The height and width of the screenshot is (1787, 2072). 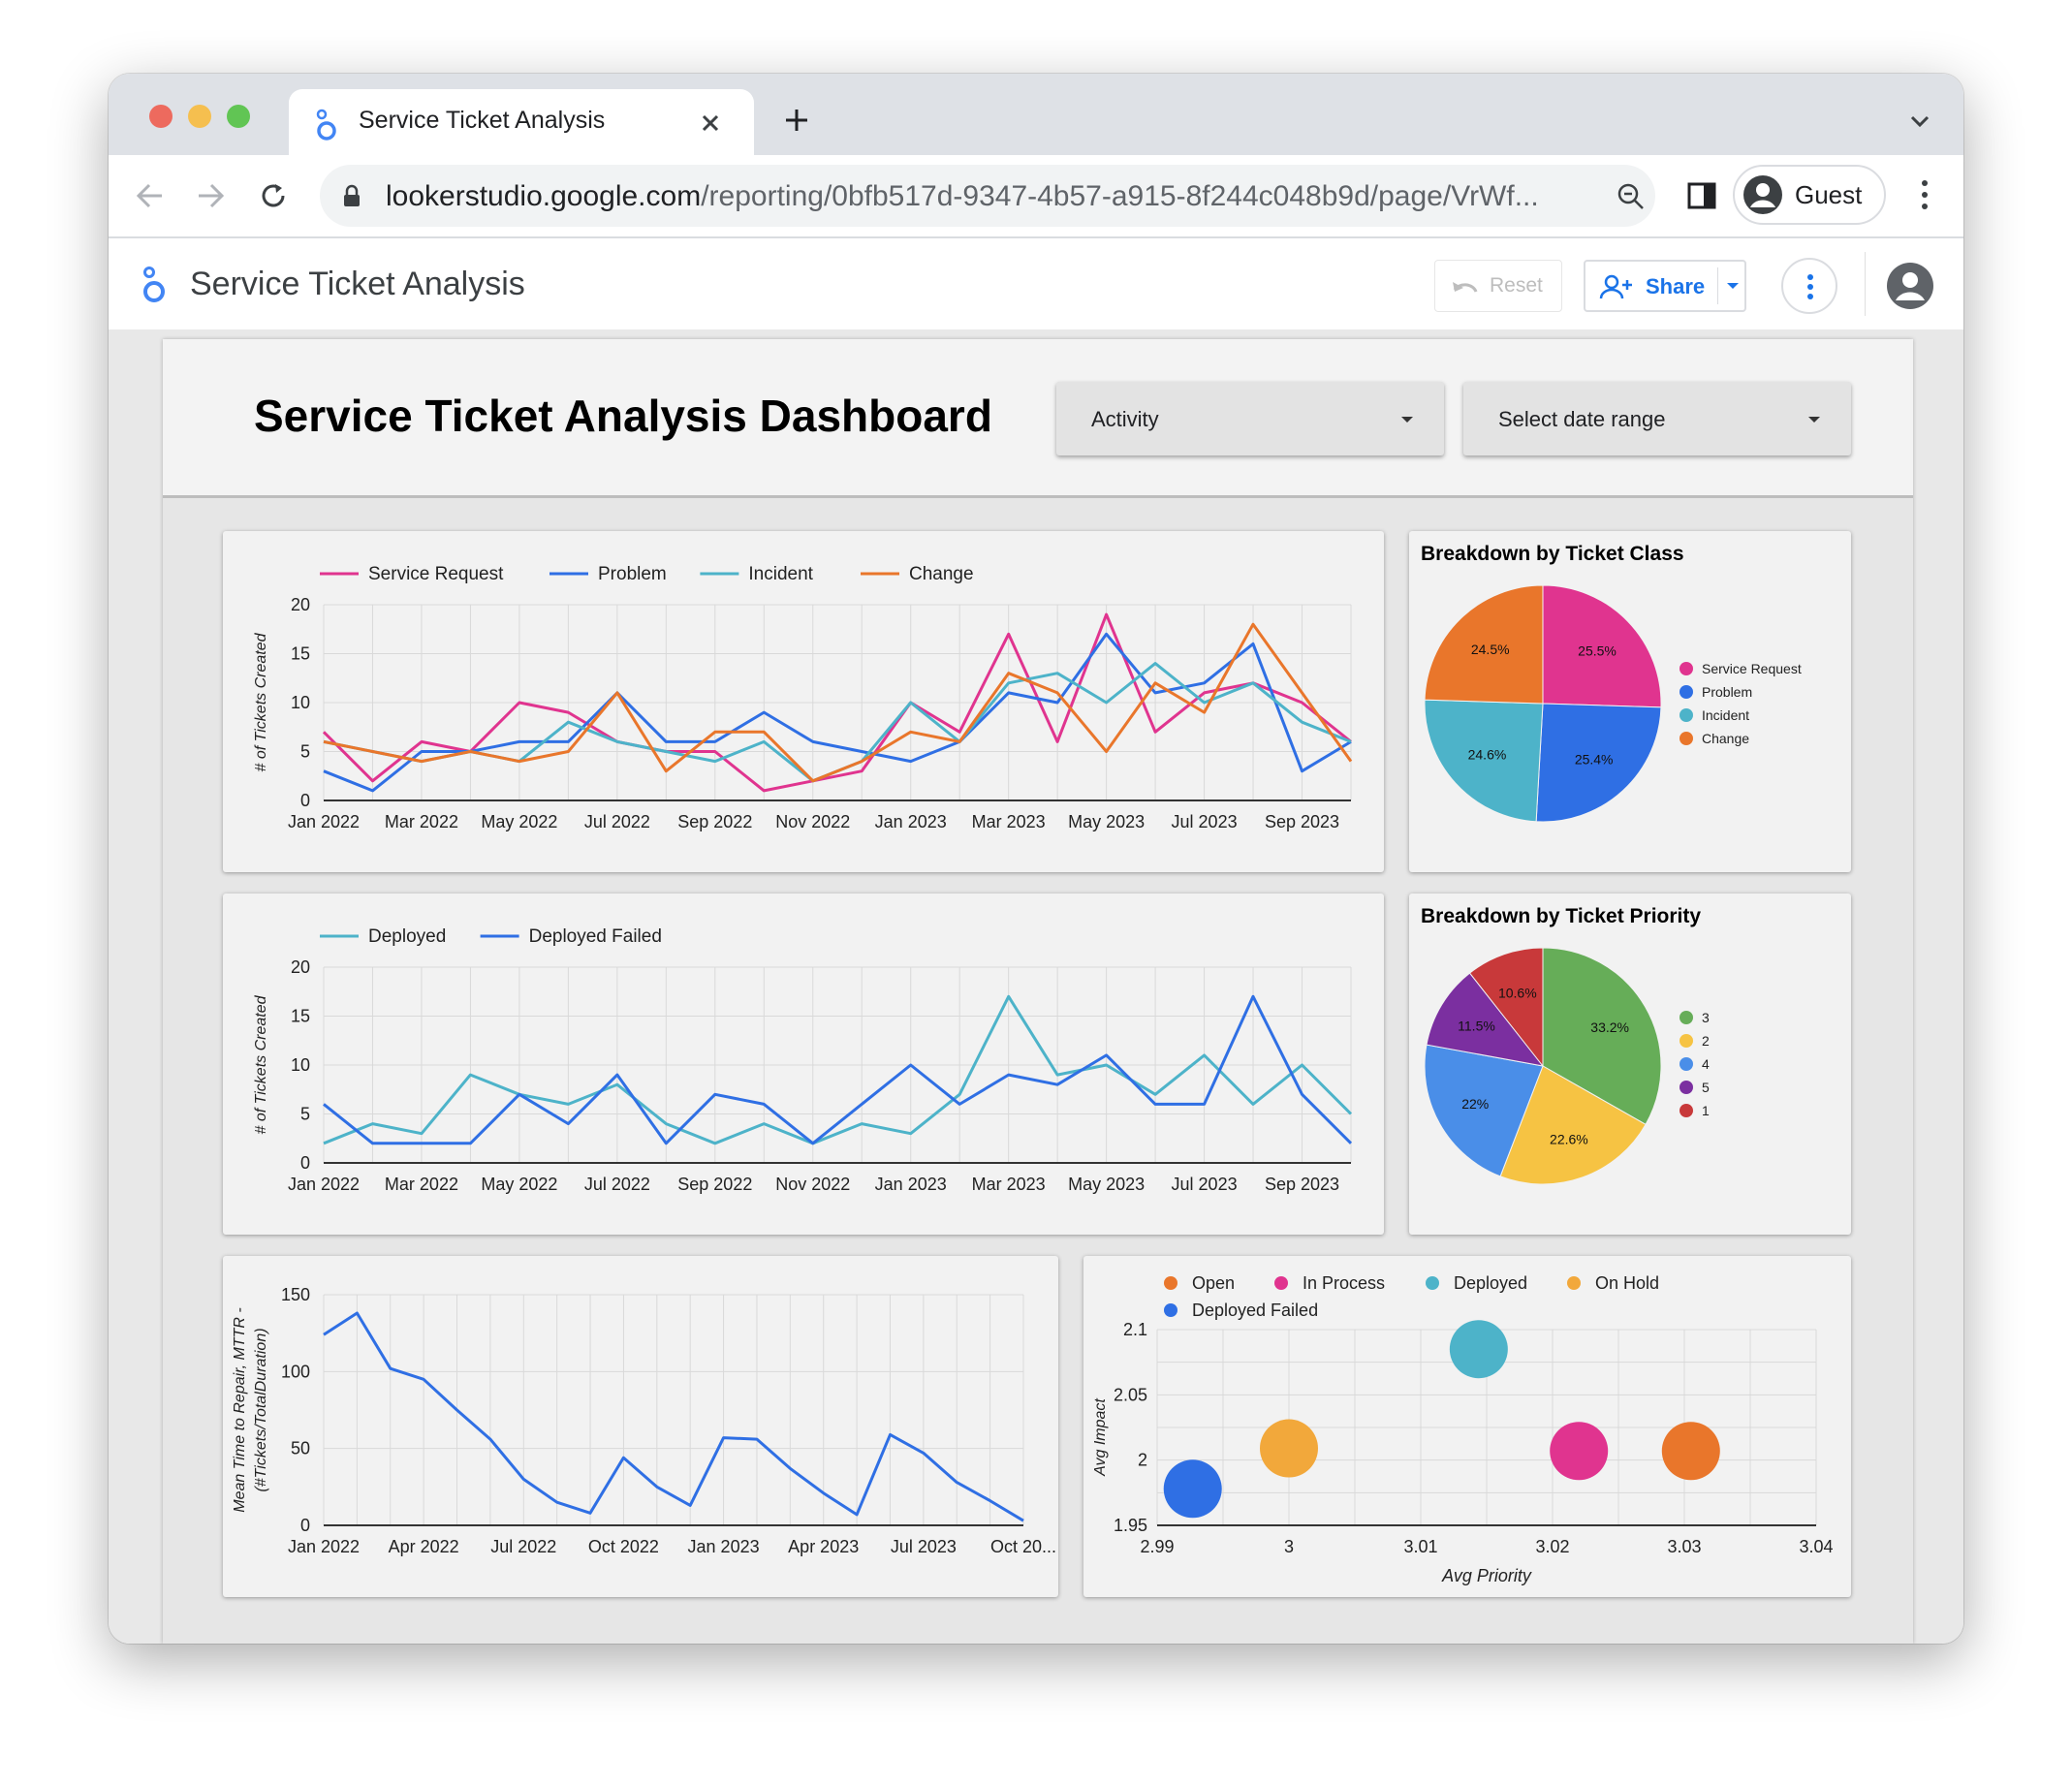 I want to click on bubble-in-process, so click(x=1580, y=1451).